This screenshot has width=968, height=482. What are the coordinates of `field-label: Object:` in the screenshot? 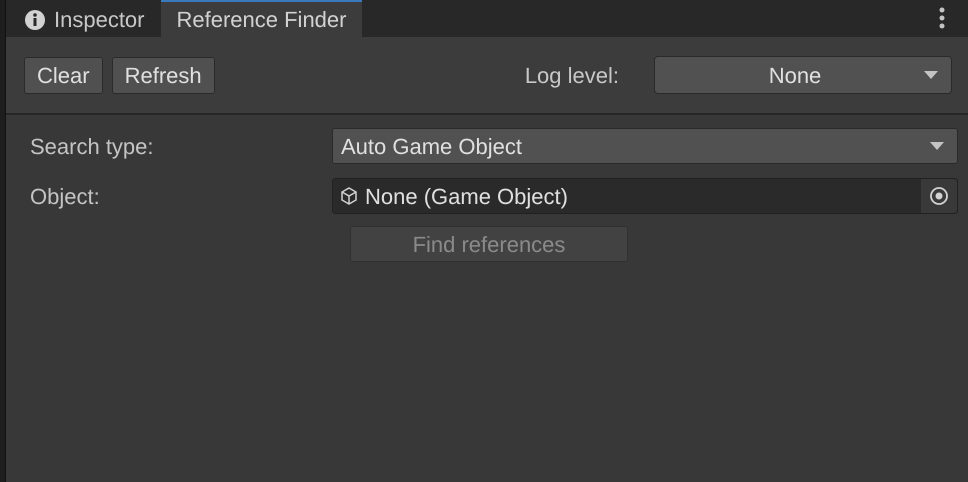 It's located at (65, 196).